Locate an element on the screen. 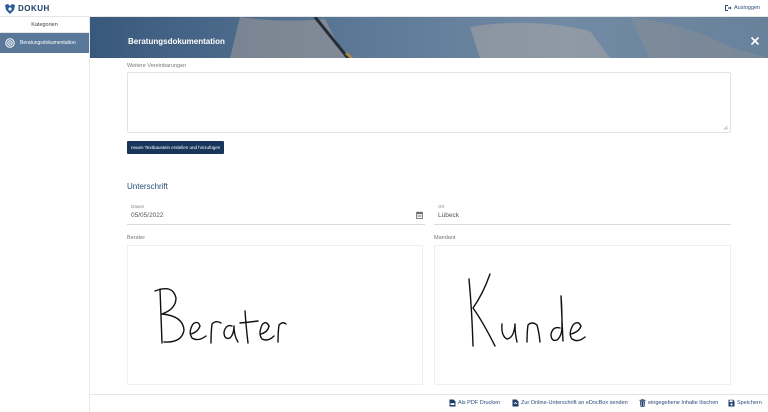 The image size is (768, 412). date-value: 05/05/2022 is located at coordinates (147, 215).